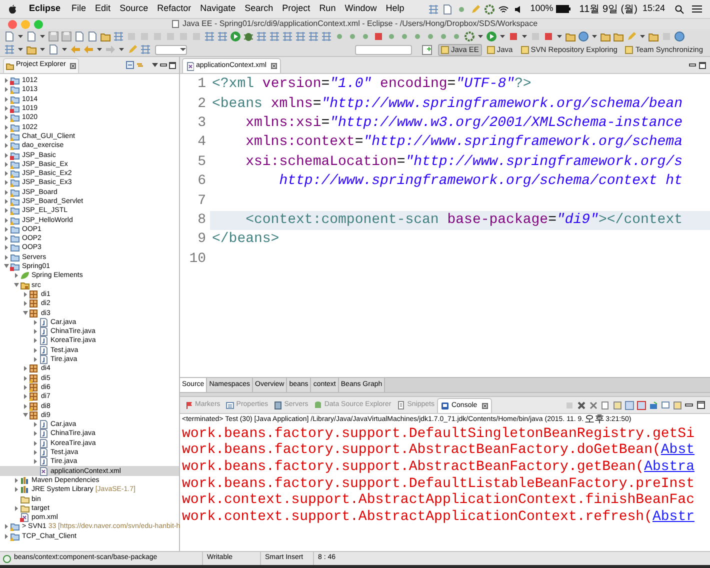 The image size is (710, 568). What do you see at coordinates (327, 9) in the screenshot?
I see `menu-item: Run` at bounding box center [327, 9].